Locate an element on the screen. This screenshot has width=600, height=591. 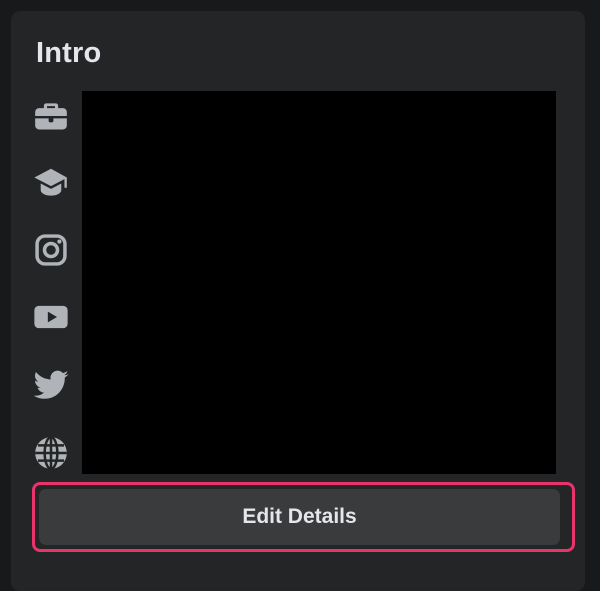
instagram-icon is located at coordinates (51, 250).